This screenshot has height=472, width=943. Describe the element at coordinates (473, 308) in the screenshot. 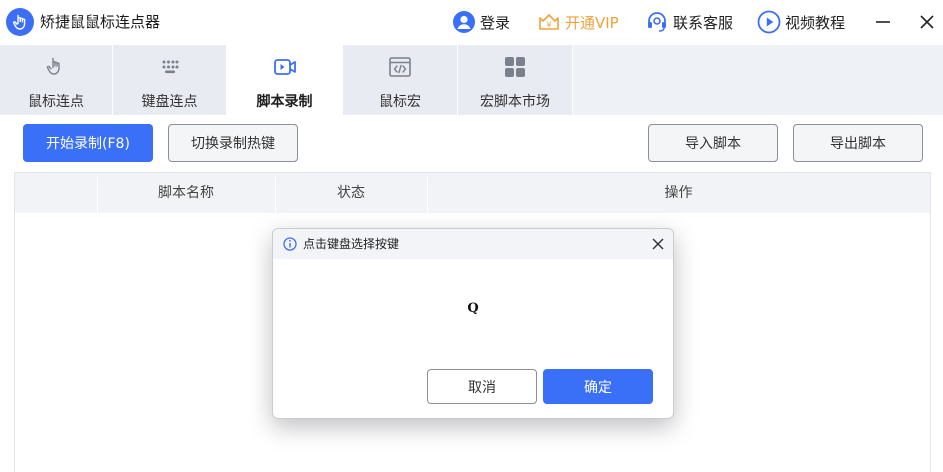

I see `selected-key: Q` at that location.